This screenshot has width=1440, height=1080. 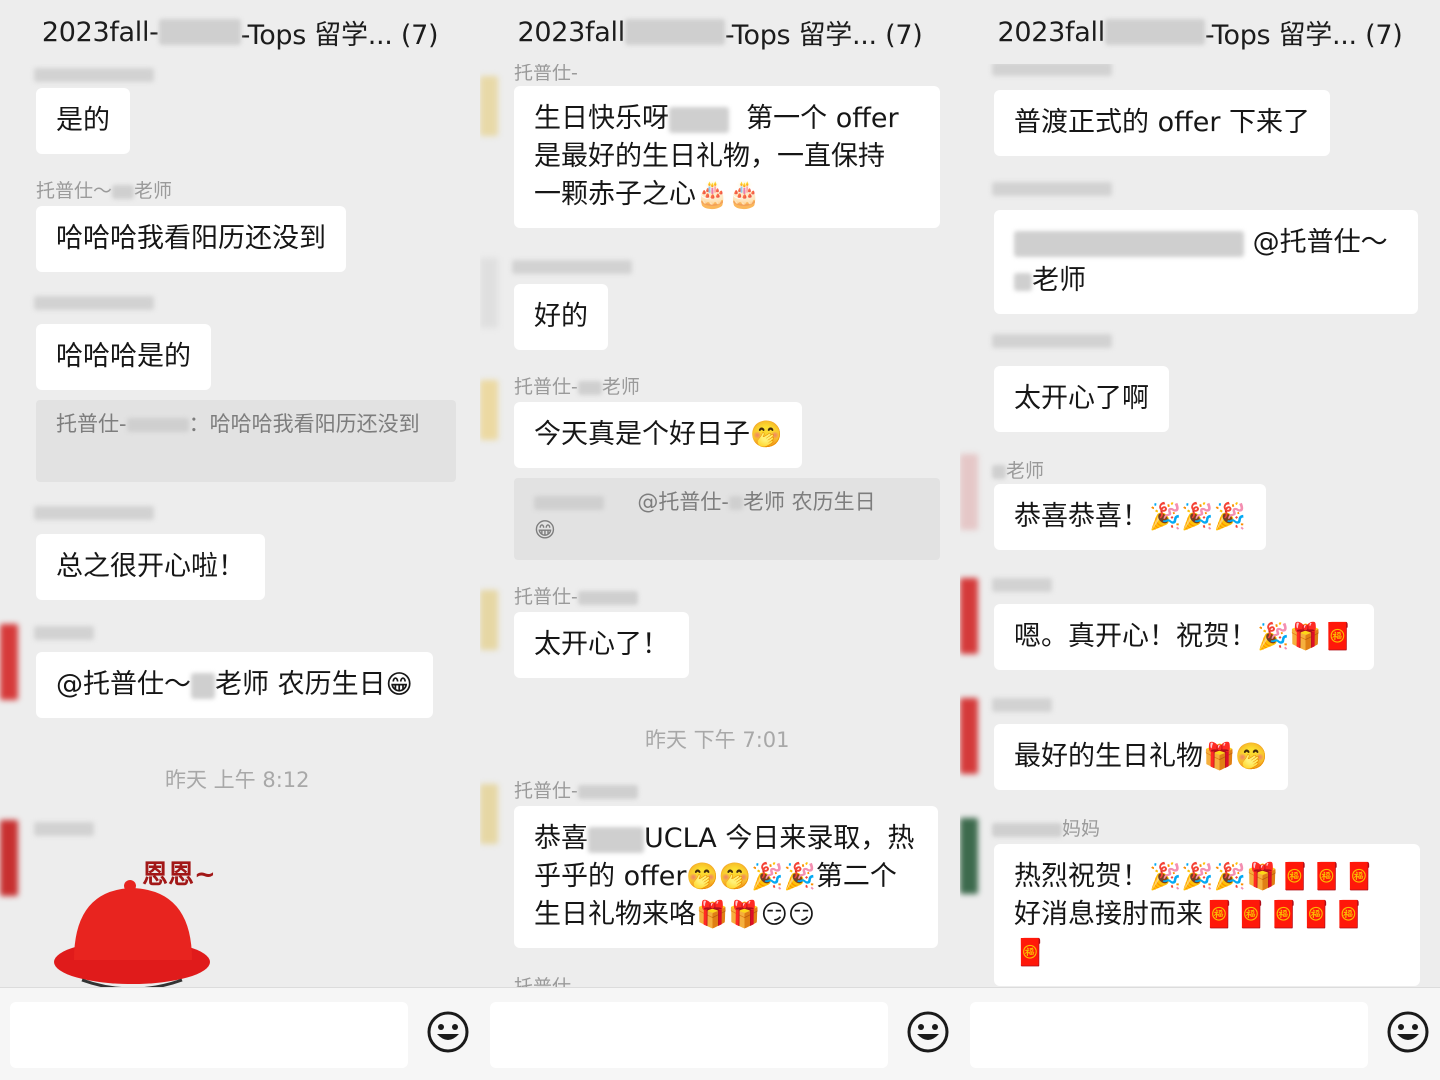 I want to click on message-text: 恭喜, so click(x=561, y=838).